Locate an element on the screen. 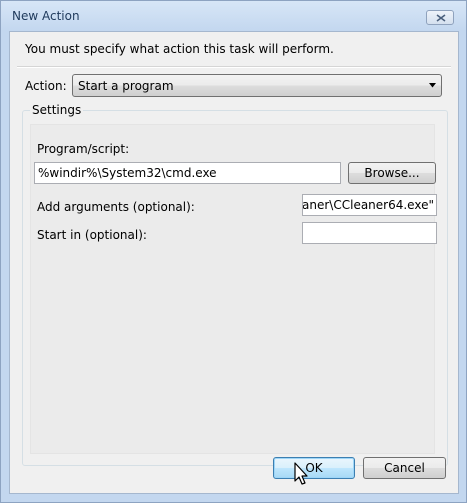 Image resolution: width=467 pixels, height=503 pixels. start-in-label: Start in (optional): is located at coordinates (92, 235).